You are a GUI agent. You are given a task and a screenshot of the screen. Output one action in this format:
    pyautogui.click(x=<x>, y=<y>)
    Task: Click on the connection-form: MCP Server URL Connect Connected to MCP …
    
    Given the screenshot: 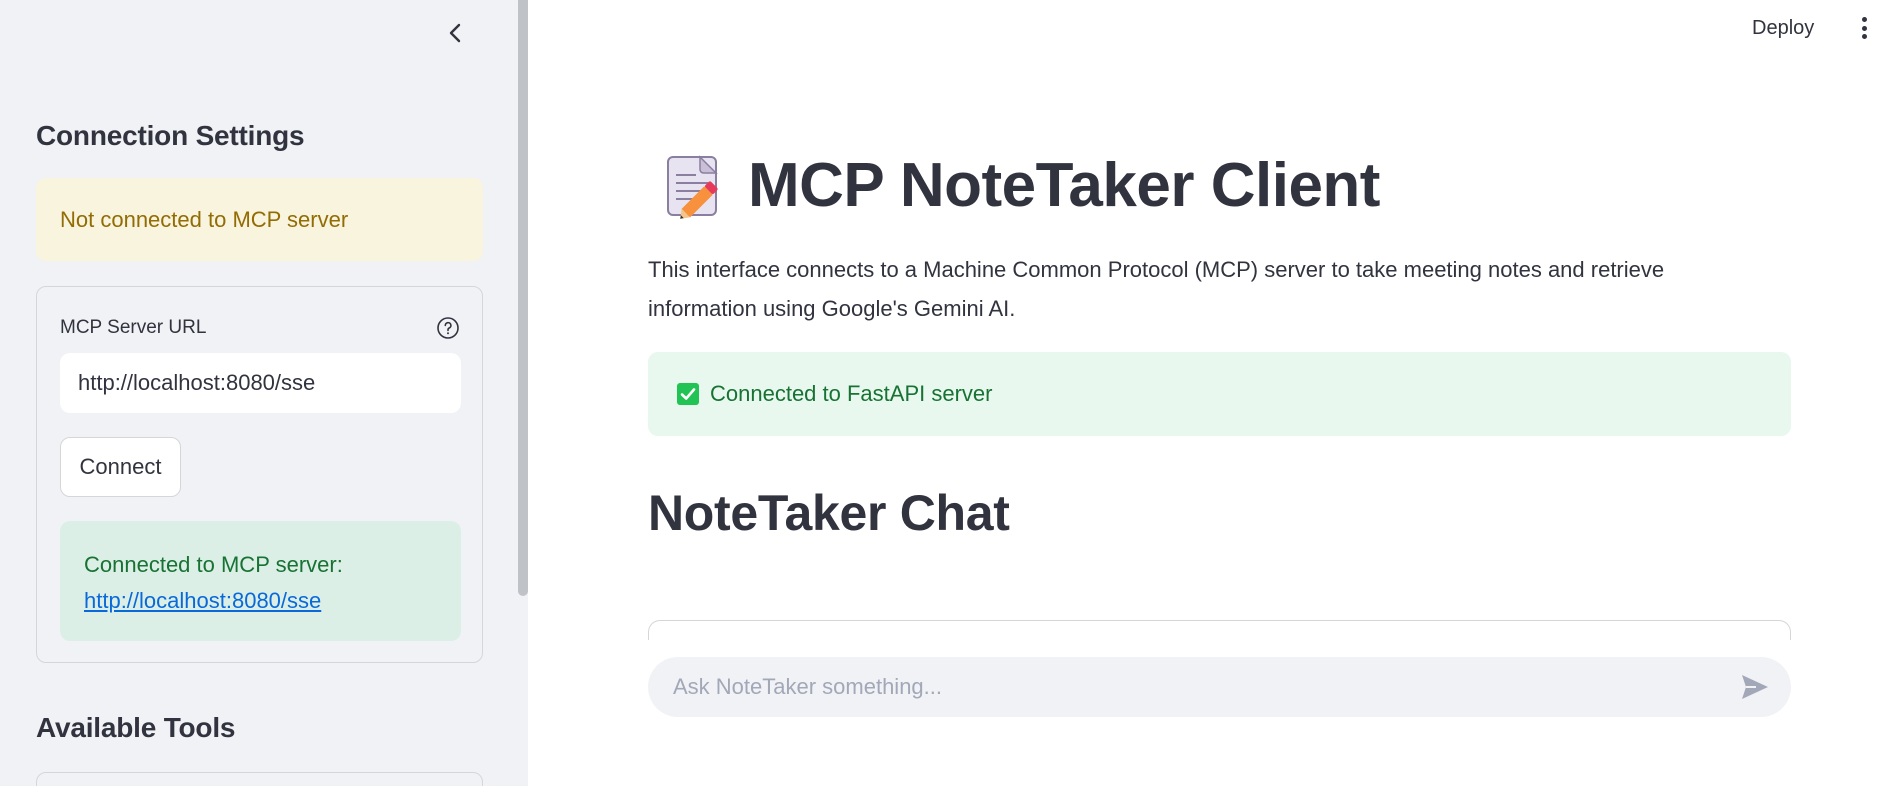 What is the action you would take?
    pyautogui.click(x=259, y=474)
    